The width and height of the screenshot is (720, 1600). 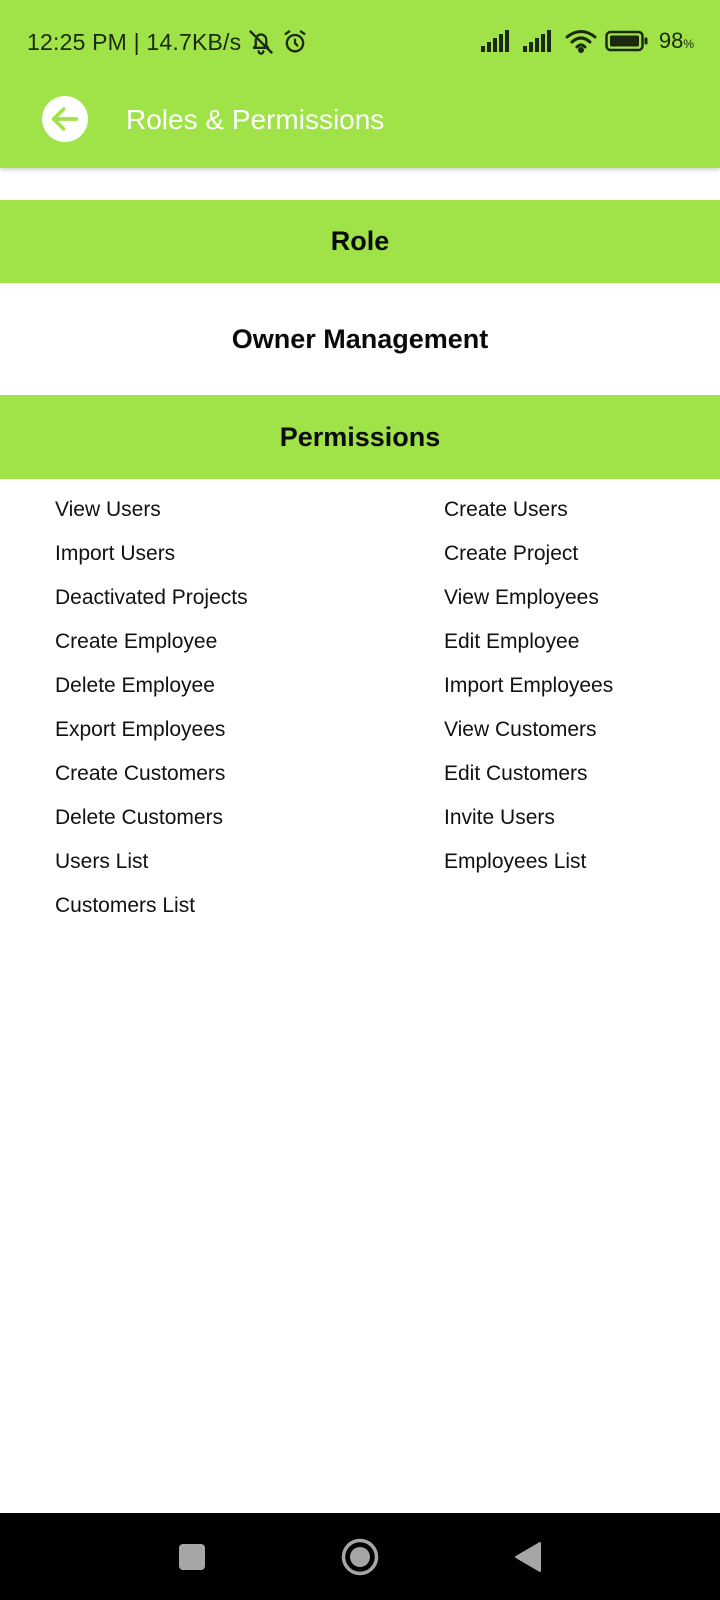 I want to click on nav-back-button, so click(x=528, y=1557).